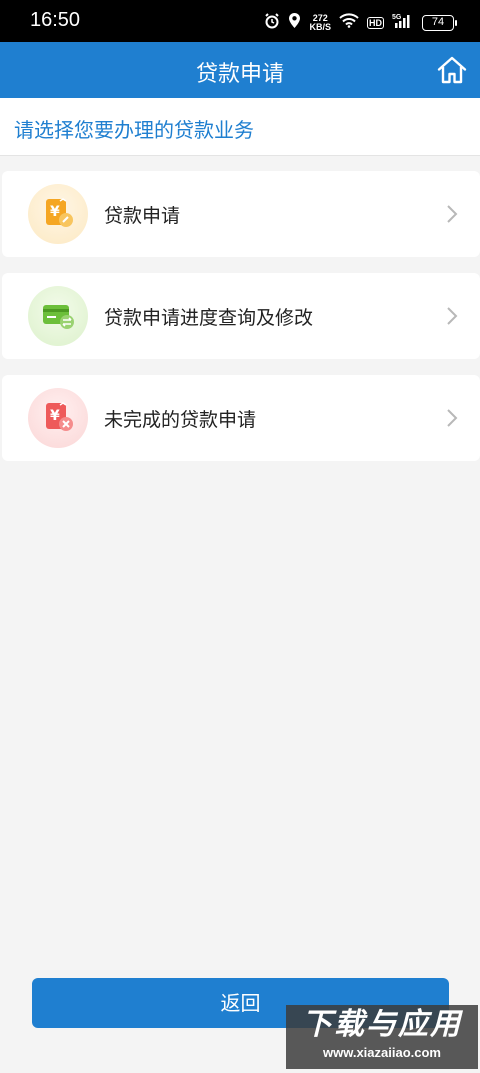 Image resolution: width=480 pixels, height=1073 pixels. I want to click on wifi-icon, so click(349, 22).